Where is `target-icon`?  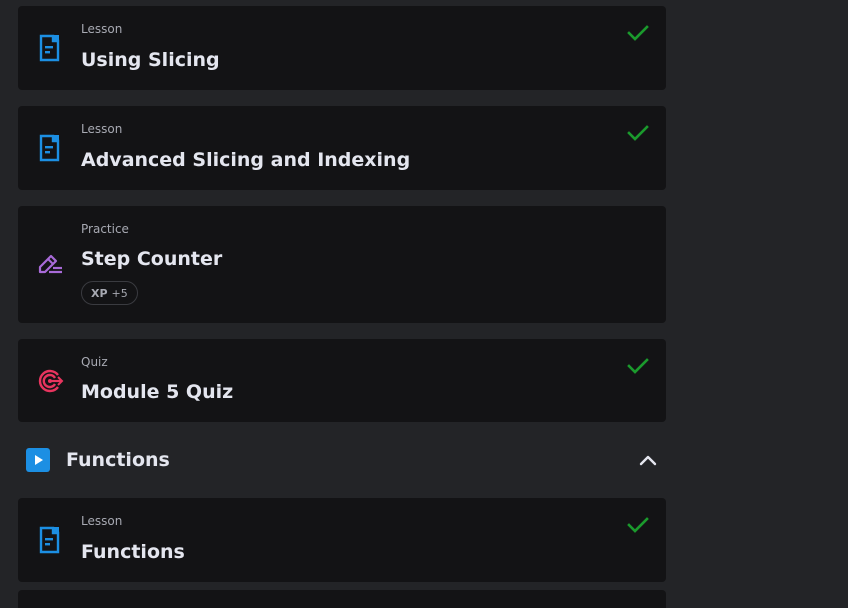
target-icon is located at coordinates (51, 381).